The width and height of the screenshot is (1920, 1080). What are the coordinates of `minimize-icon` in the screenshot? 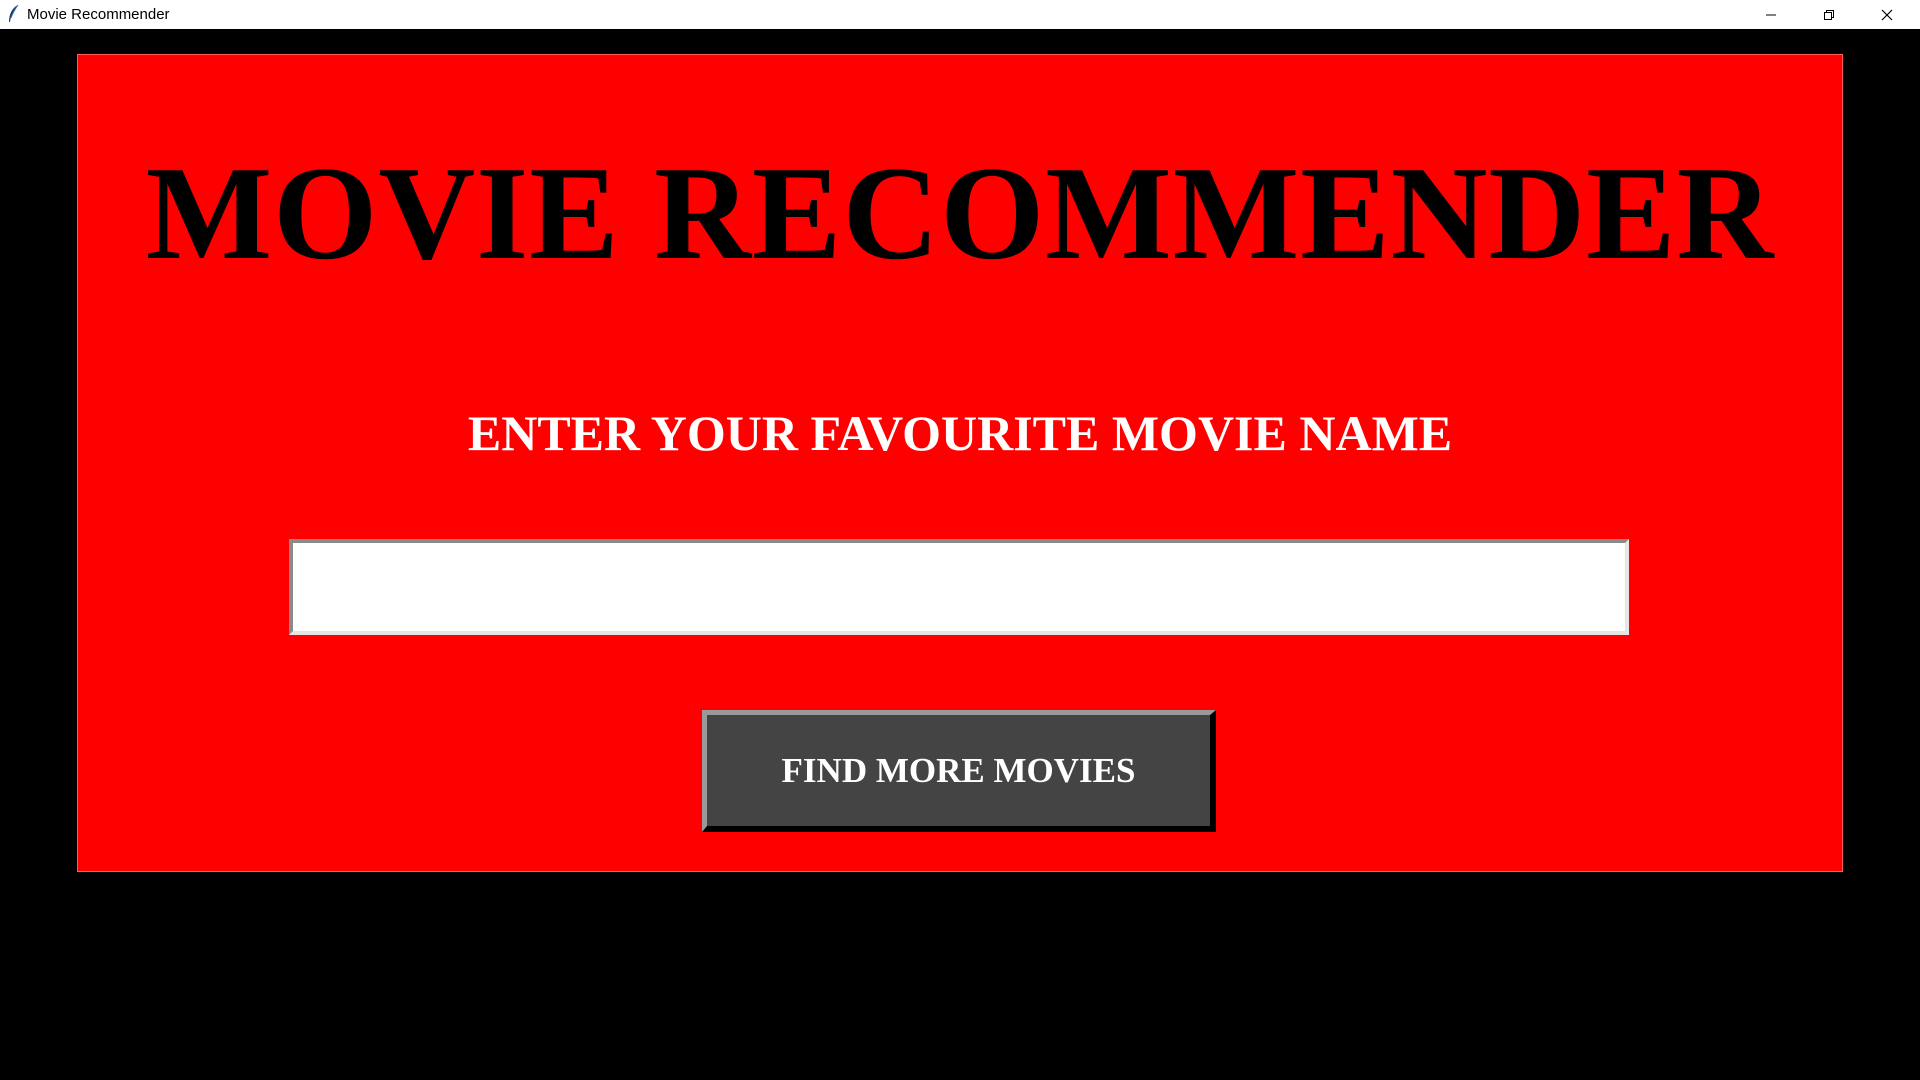 It's located at (1771, 15).